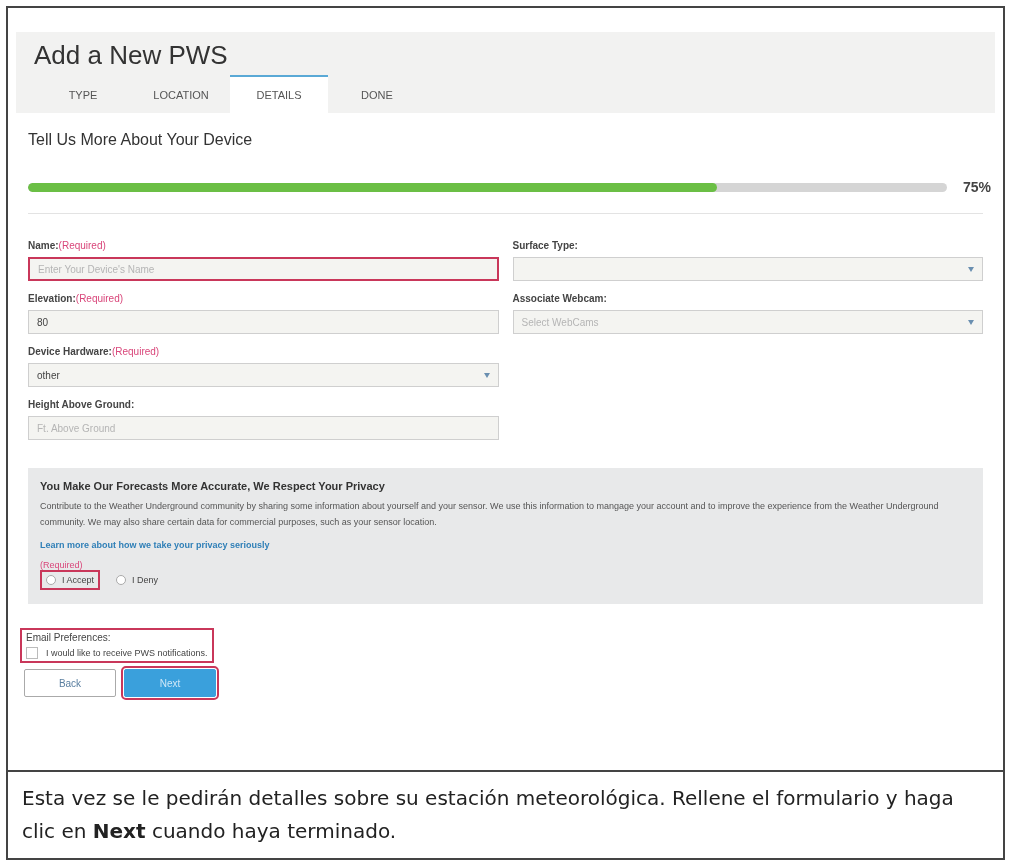  Describe the element at coordinates (279, 94) in the screenshot. I see `step-tab: DETAILS` at that location.